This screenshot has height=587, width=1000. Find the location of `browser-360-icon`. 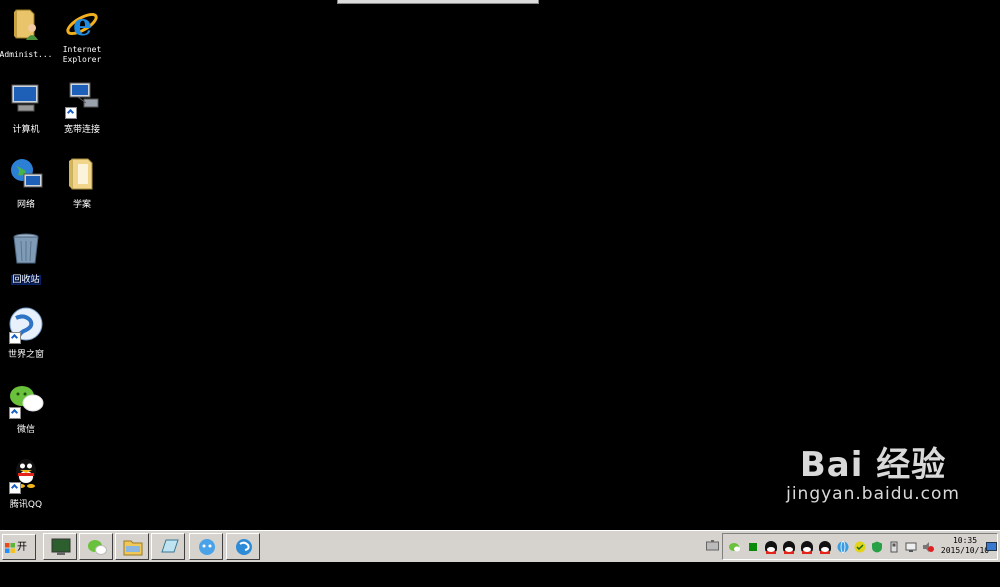

browser-360-icon is located at coordinates (244, 547).